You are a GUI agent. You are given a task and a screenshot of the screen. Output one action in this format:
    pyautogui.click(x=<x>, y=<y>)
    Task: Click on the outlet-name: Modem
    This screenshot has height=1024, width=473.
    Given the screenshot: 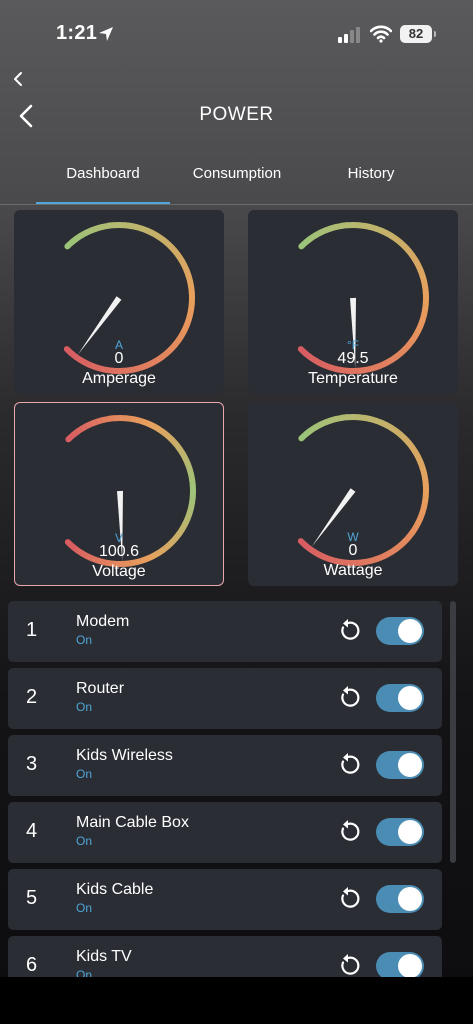 What is the action you would take?
    pyautogui.click(x=103, y=621)
    